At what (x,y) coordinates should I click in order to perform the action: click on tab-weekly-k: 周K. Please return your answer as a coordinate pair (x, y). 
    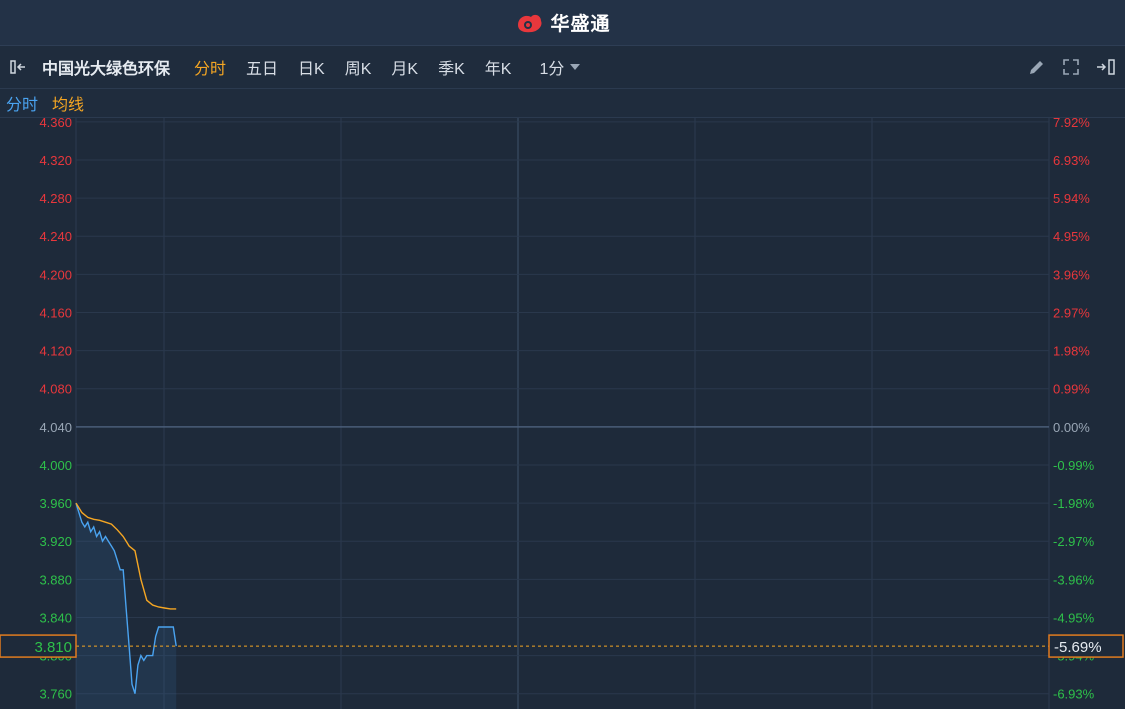
    Looking at the image, I should click on (358, 67).